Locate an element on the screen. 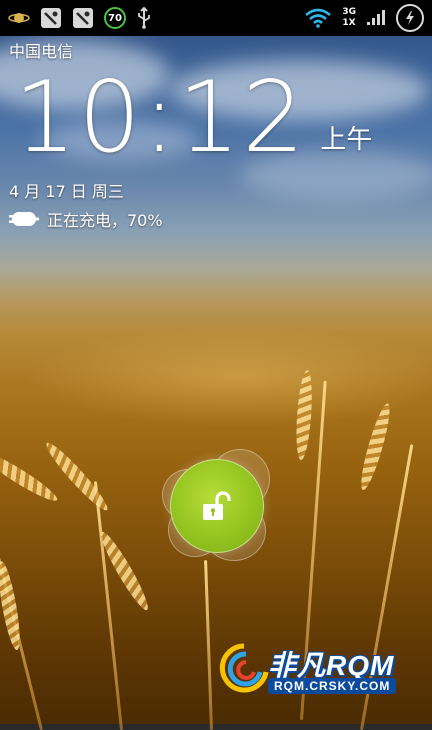 Image resolution: width=432 pixels, height=730 pixels. unlock-slider is located at coordinates (217, 505).